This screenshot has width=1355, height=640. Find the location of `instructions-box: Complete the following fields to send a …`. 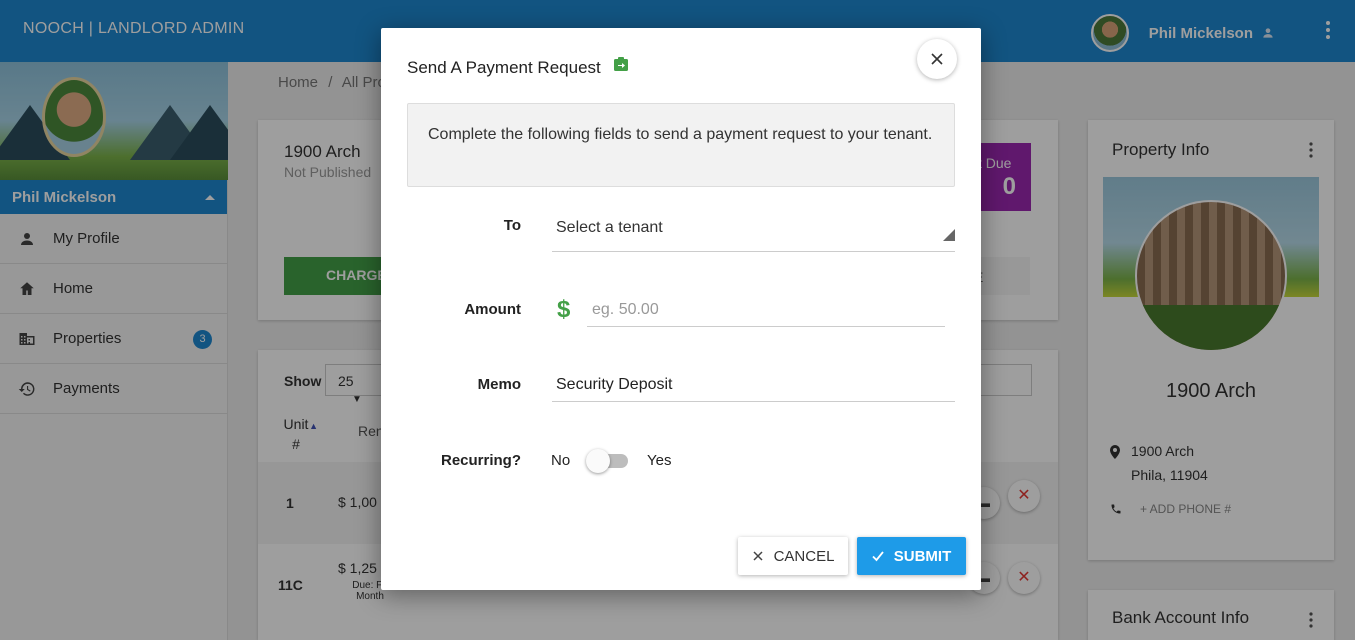

instructions-box: Complete the following fields to send a … is located at coordinates (681, 145).